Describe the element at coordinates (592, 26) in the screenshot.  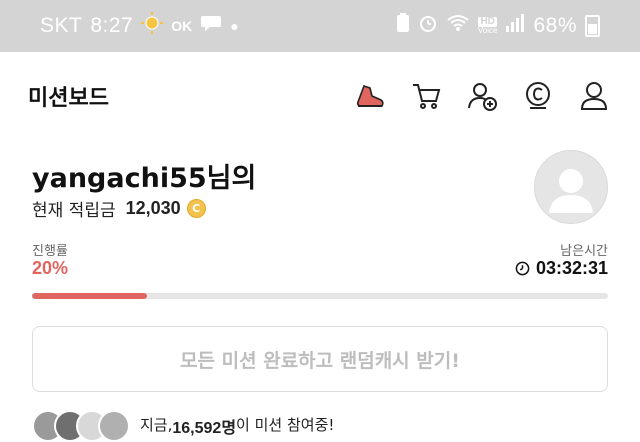
I see `battery-icon` at that location.